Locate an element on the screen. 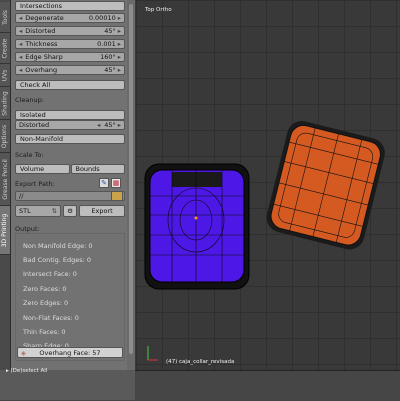  folder-icon is located at coordinates (117, 196).